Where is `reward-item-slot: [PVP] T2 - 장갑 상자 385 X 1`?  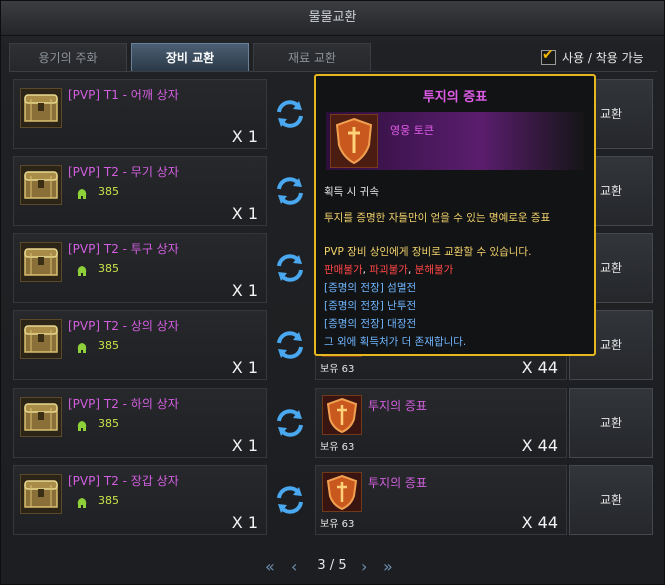 reward-item-slot: [PVP] T2 - 장갑 상자 385 X 1 is located at coordinates (140, 500).